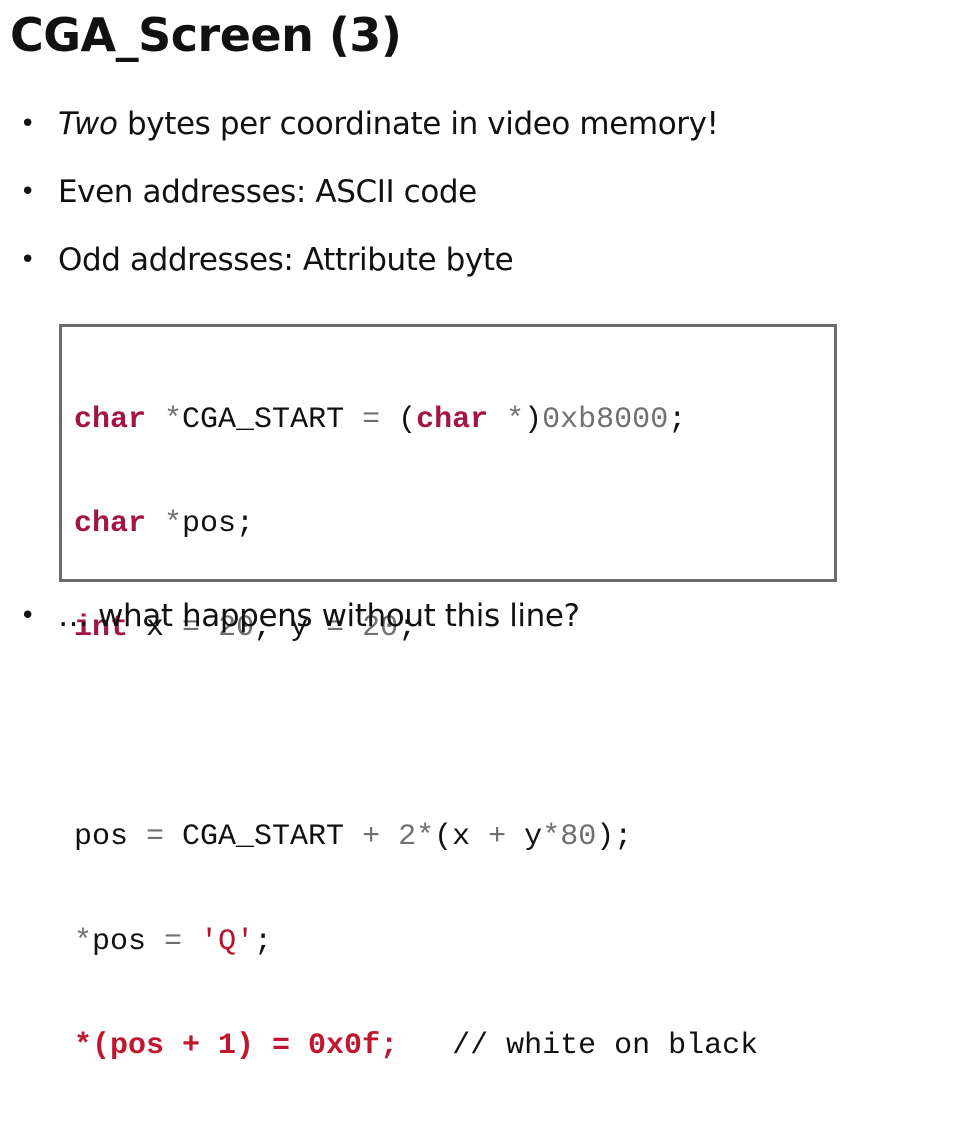 The image size is (970, 1133). I want to click on code-line-2: char *pos;, so click(416, 524).